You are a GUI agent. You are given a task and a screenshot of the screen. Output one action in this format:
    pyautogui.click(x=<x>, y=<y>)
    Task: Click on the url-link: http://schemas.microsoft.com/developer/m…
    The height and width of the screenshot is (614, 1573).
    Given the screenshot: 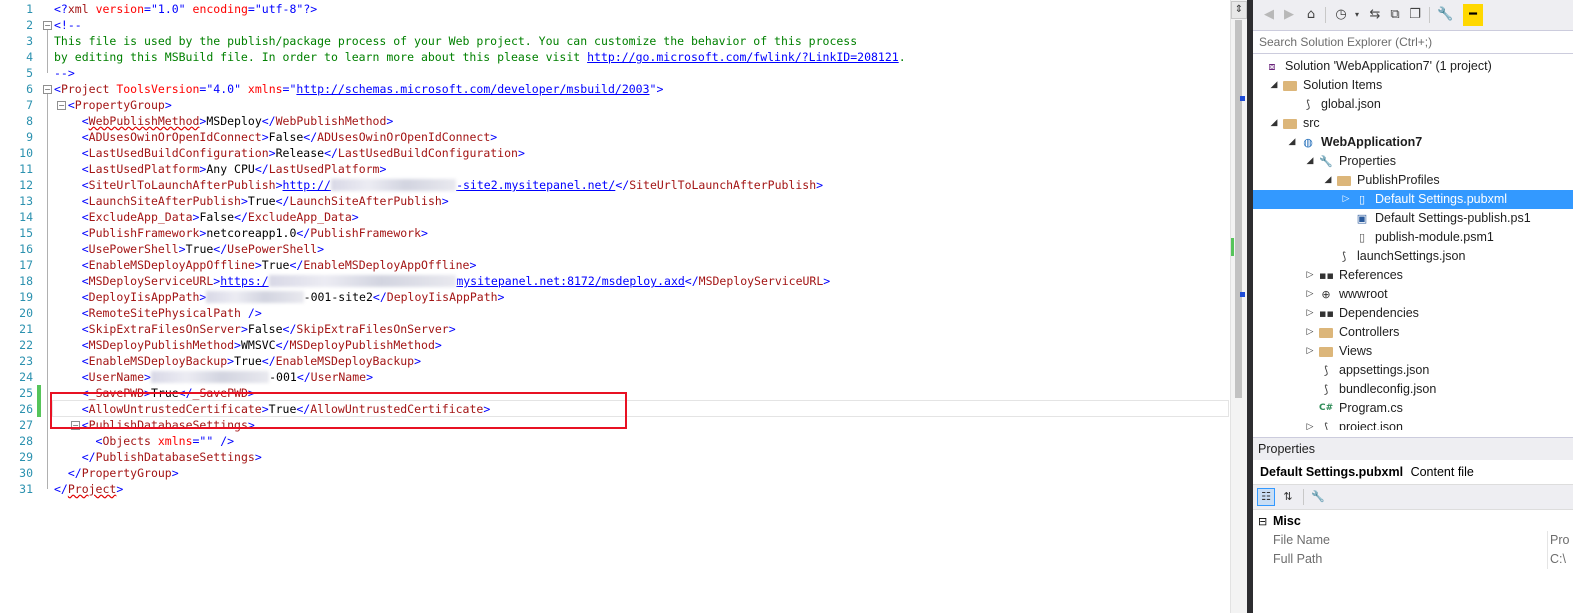 What is the action you would take?
    pyautogui.click(x=472, y=89)
    